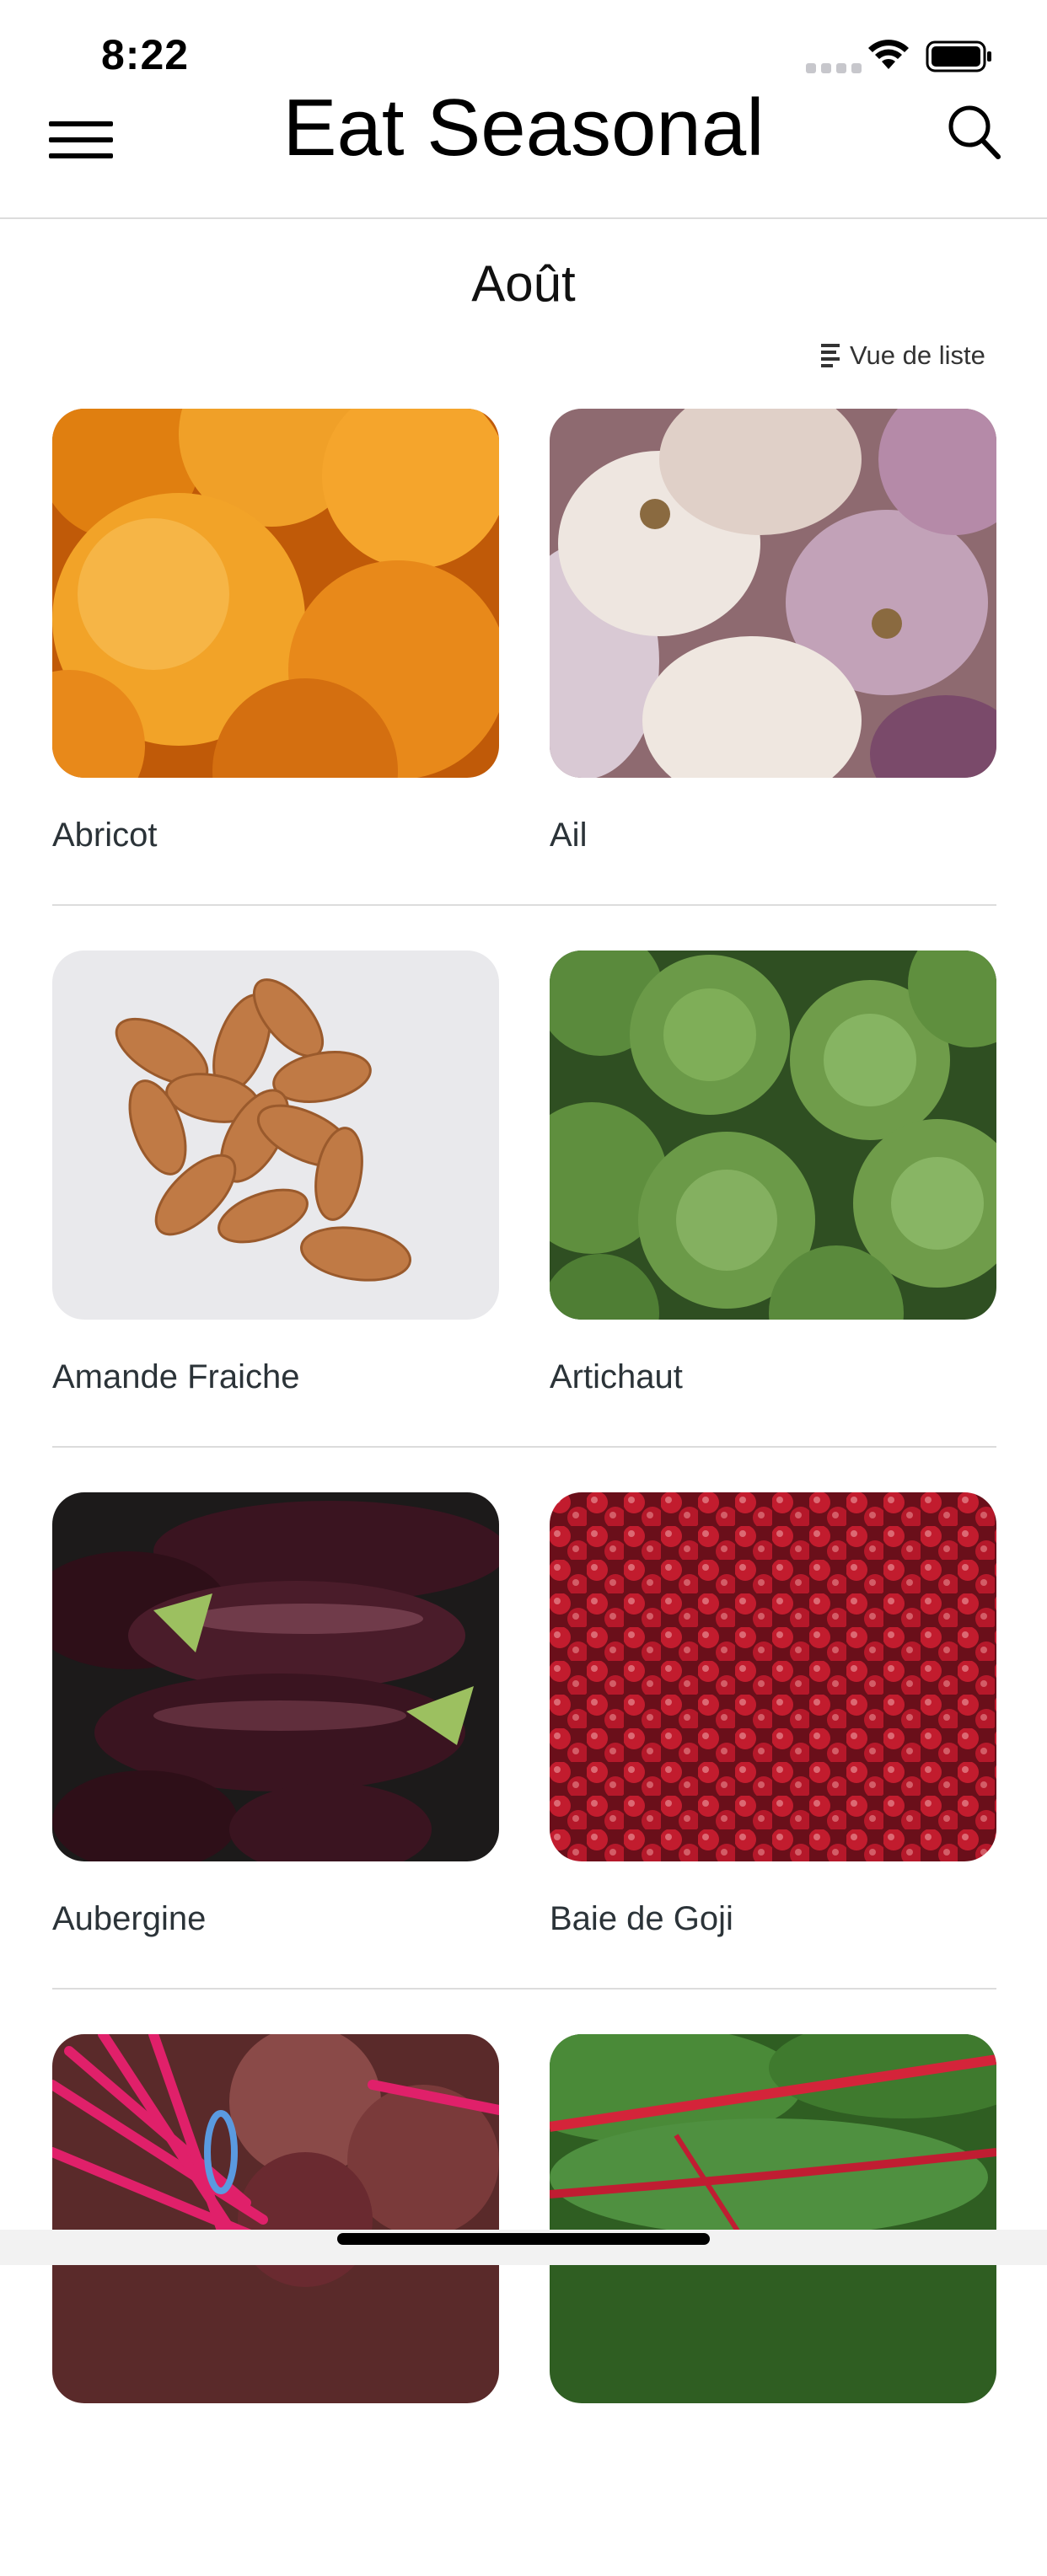 This screenshot has width=1047, height=2576. Describe the element at coordinates (275, 593) in the screenshot. I see `apricot-photo` at that location.